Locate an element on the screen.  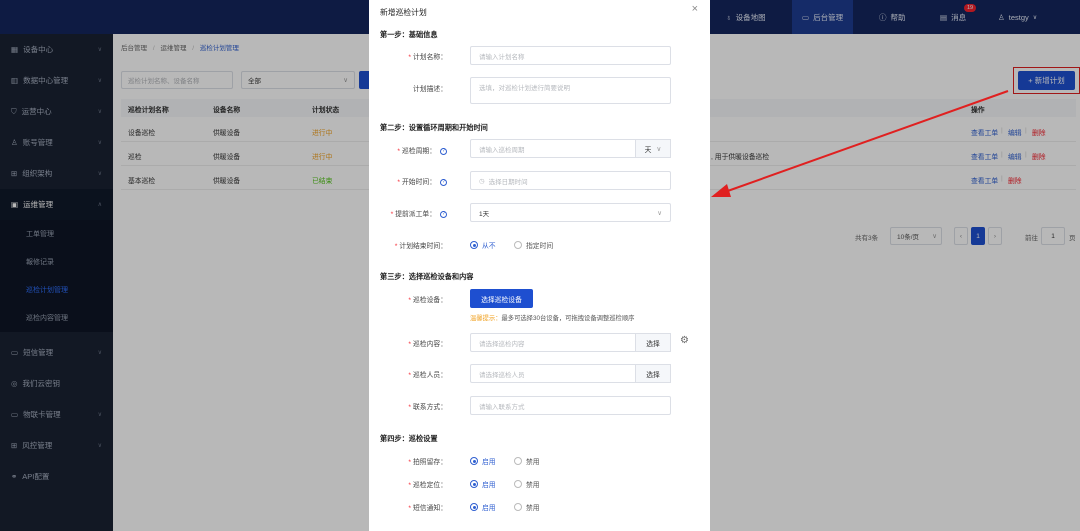
staff-select-button: 选择 is located at coordinates (653, 373).